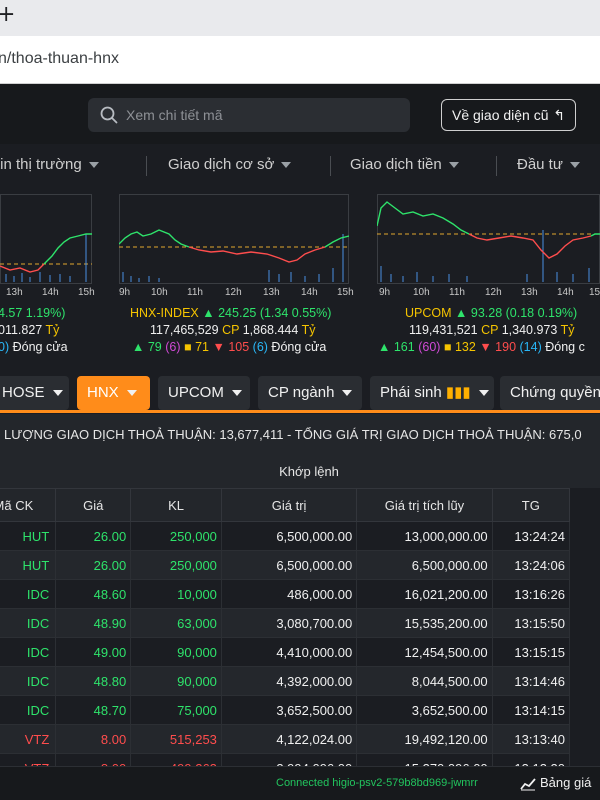 The image size is (600, 800). What do you see at coordinates (195, 292) in the screenshot?
I see `time-label: 11h` at bounding box center [195, 292].